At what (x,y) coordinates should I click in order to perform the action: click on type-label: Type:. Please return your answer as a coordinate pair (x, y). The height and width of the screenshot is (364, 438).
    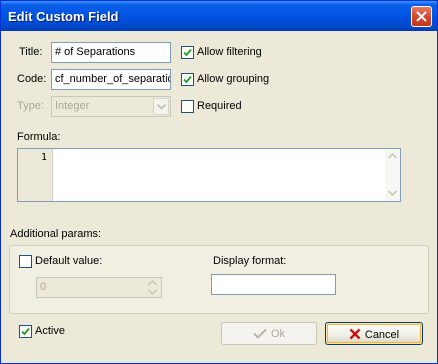
    Looking at the image, I should click on (30, 106).